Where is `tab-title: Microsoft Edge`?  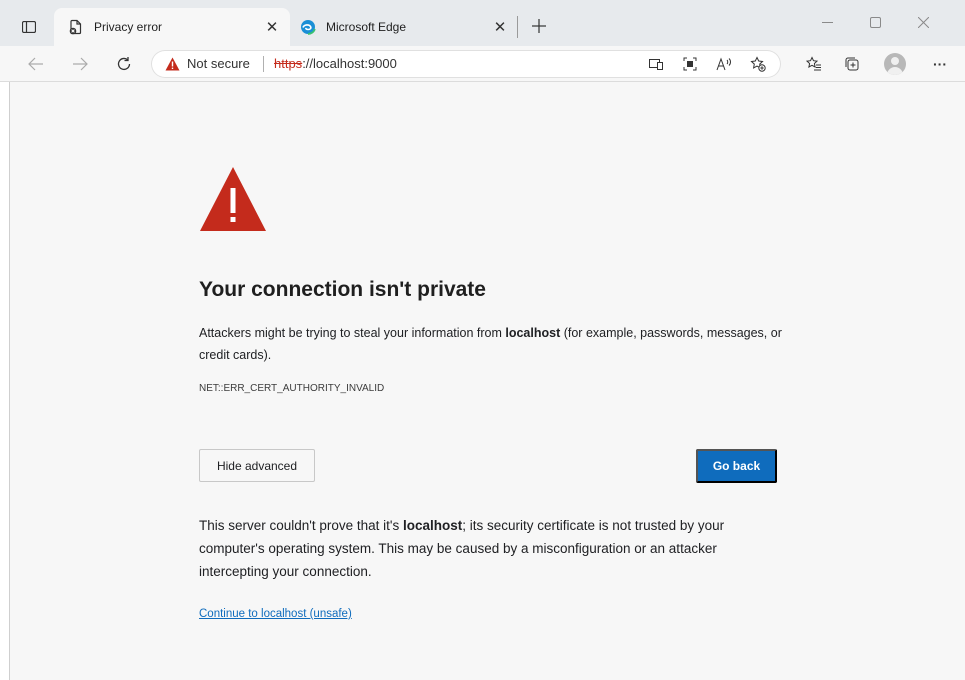
tab-title: Microsoft Edge is located at coordinates (366, 27).